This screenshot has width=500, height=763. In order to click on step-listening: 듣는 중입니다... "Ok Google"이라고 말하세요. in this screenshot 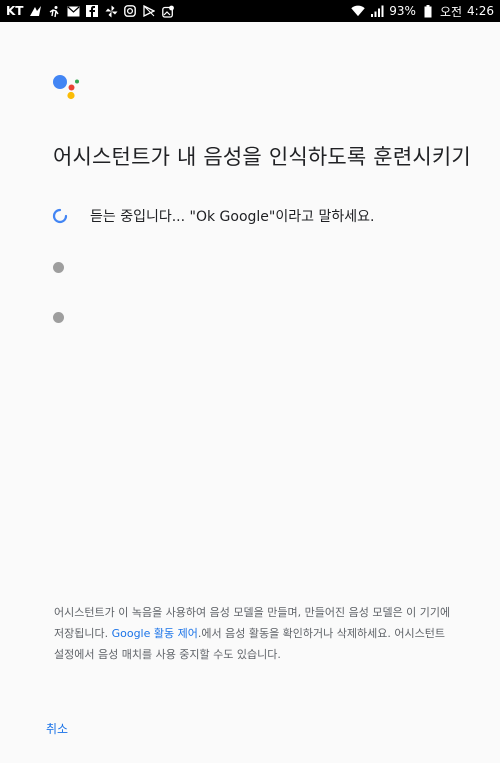, I will do `click(213, 216)`.